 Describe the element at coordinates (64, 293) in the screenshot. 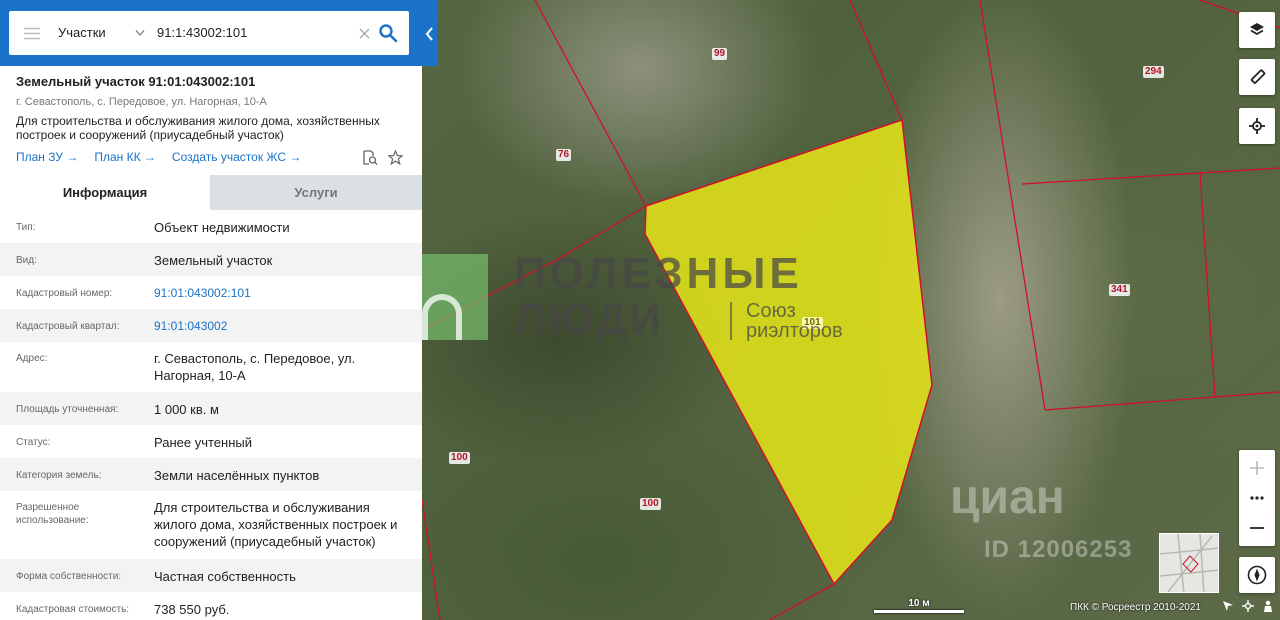

I see `info-key: Кадастровый номер:` at that location.